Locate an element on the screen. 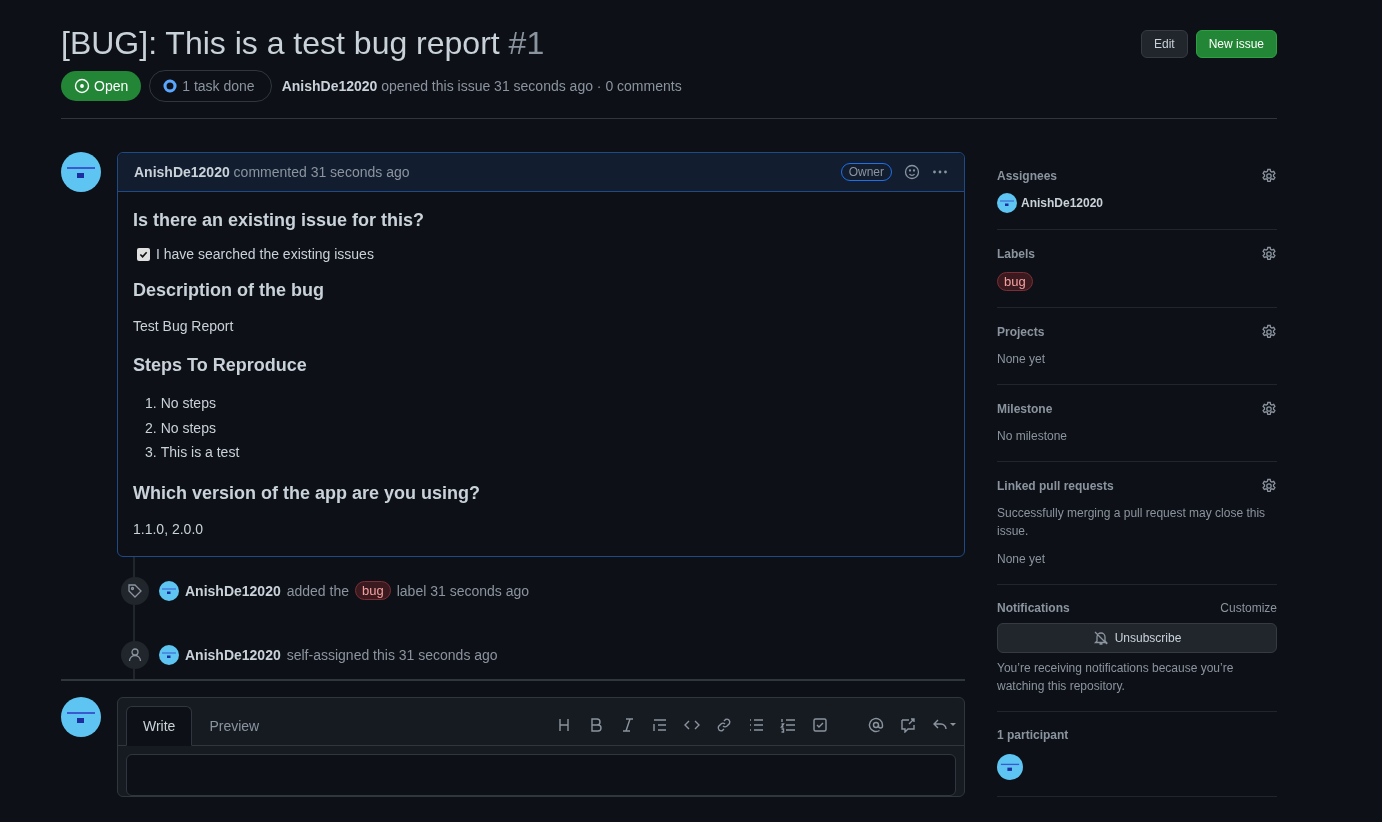  person-icon is located at coordinates (135, 654).